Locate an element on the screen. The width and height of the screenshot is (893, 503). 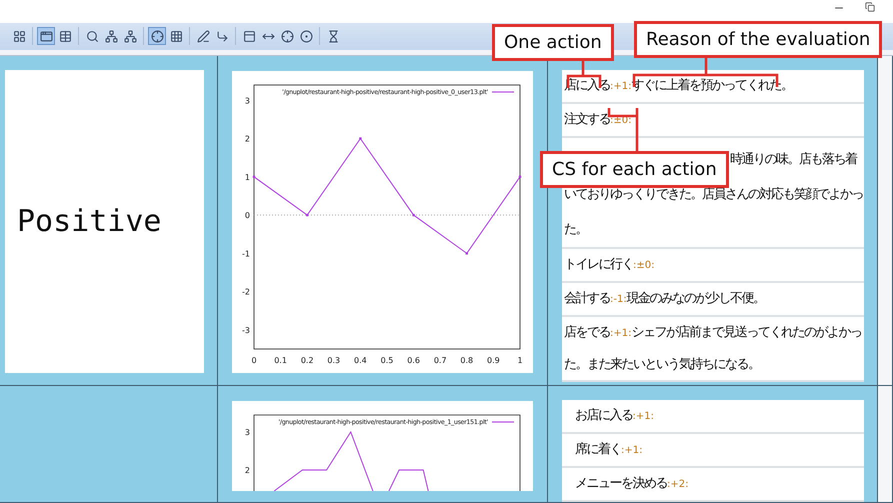
tick-label: -3 is located at coordinates (246, 330).